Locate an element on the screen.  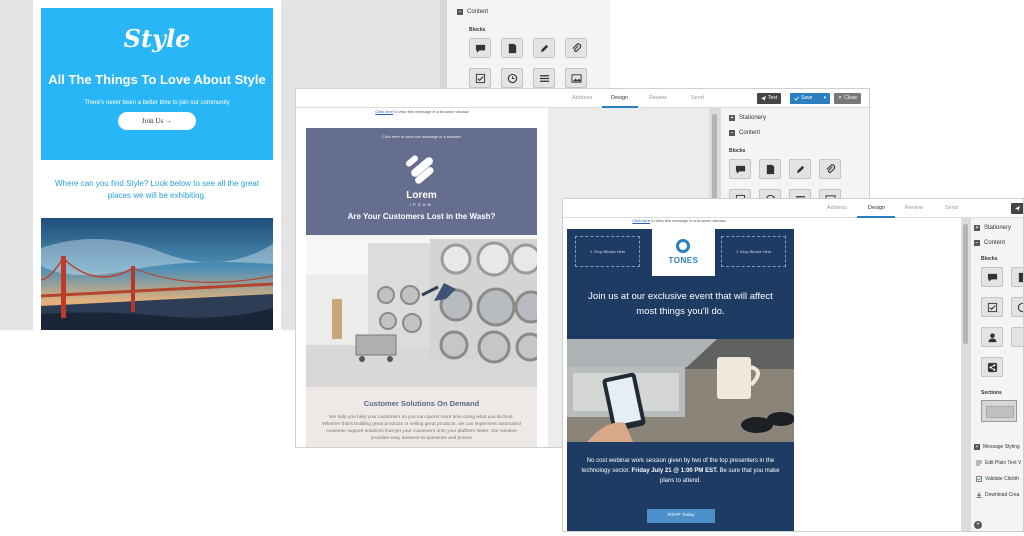
test-button is located at coordinates (1017, 208).